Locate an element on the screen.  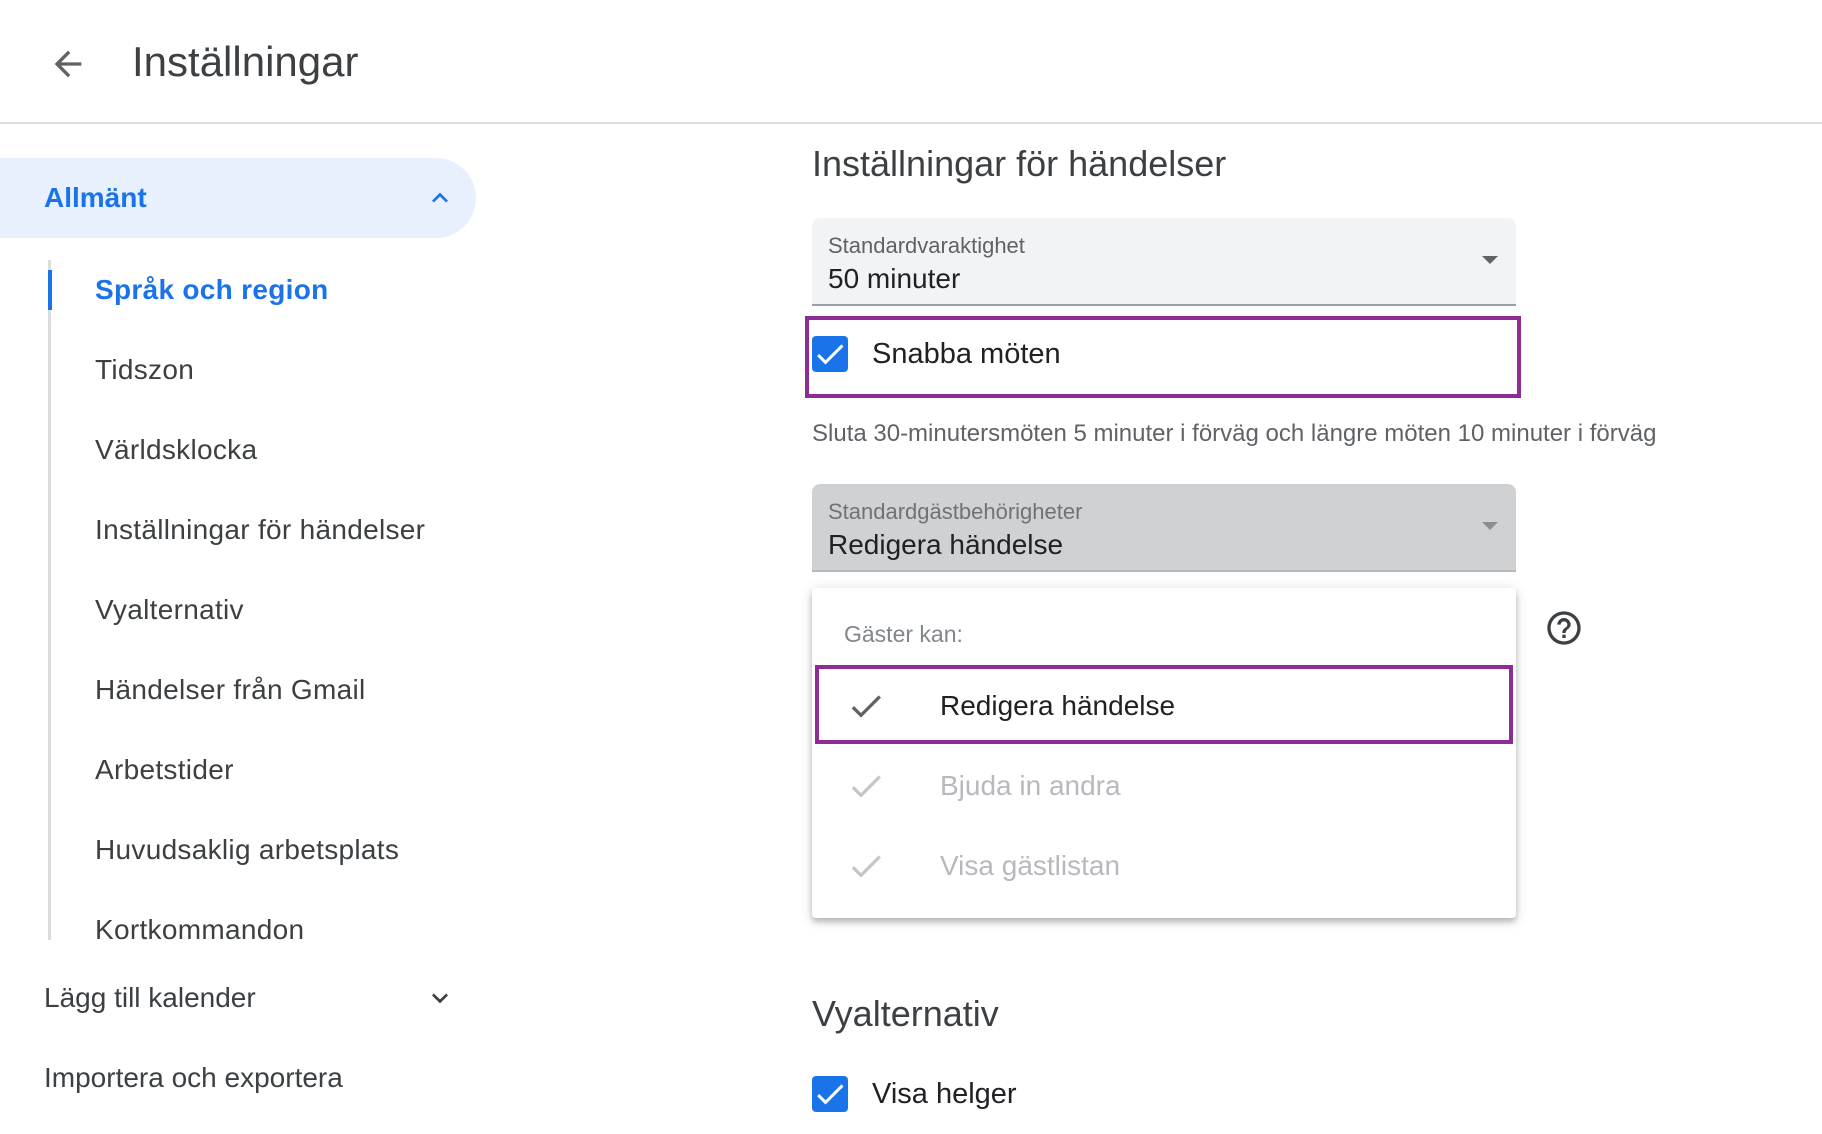
sidebar-item-label: Inställningar för händelser is located at coordinates (260, 529).